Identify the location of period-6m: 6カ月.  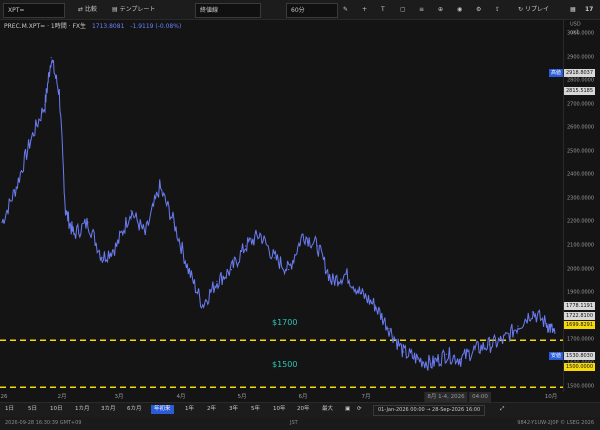
(134, 409).